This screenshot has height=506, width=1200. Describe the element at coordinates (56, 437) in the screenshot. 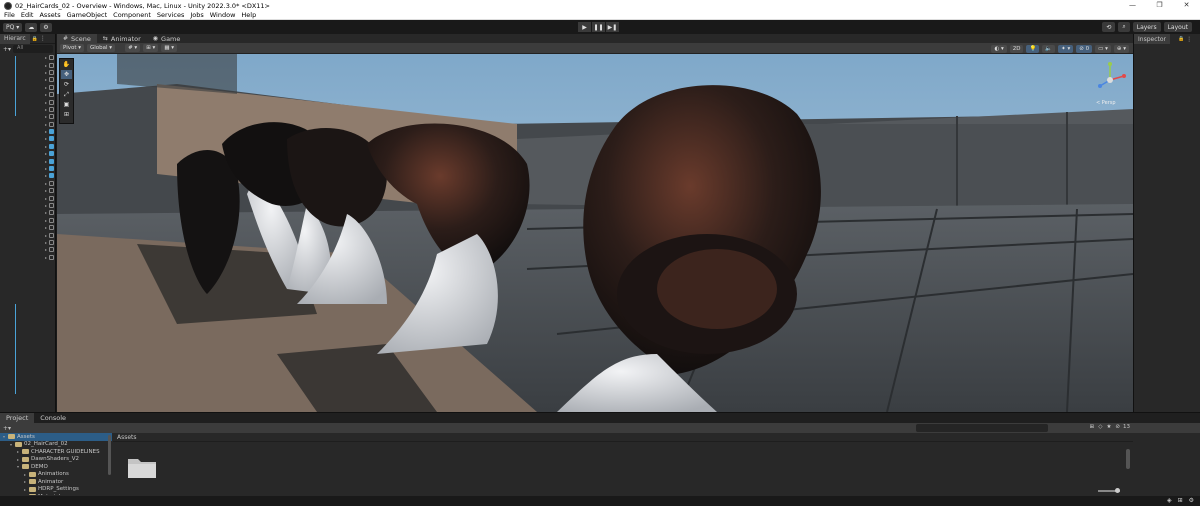

I see `project-tree-item: ▾ Assets` at that location.